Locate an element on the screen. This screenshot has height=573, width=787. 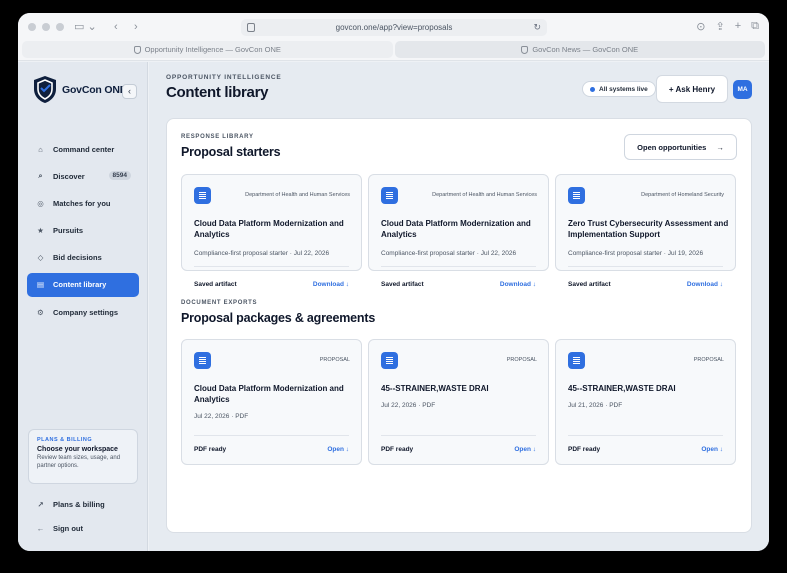
page-icon is located at coordinates (251, 27).